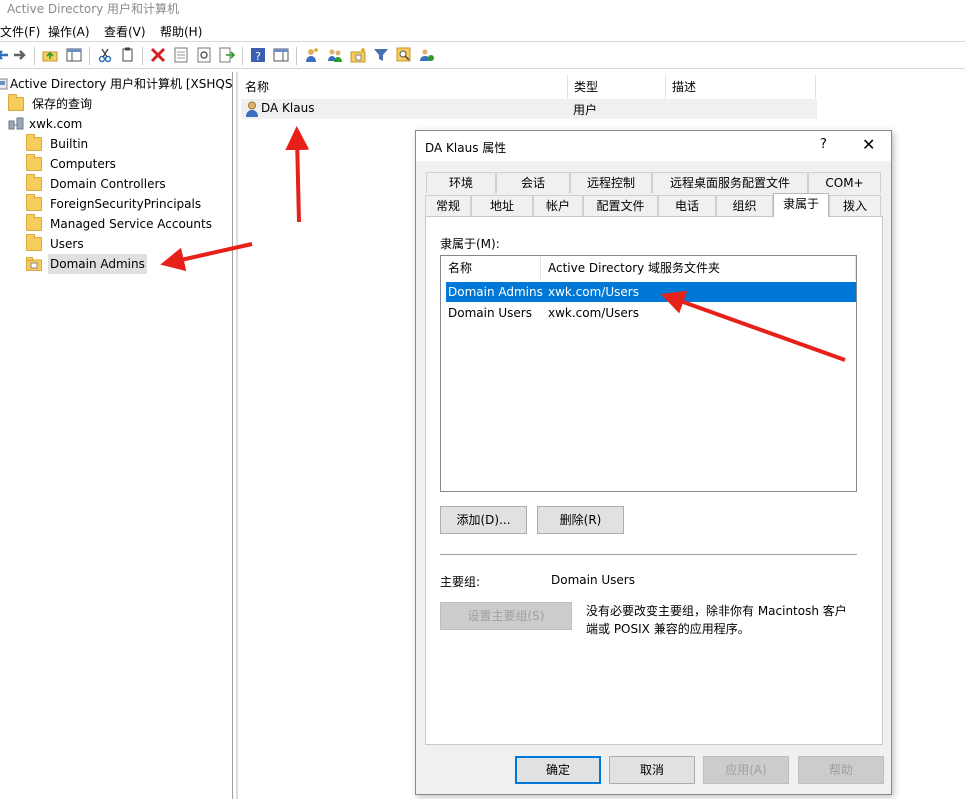 This screenshot has height=799, width=965. I want to click on help-icon: ?, so click(258, 55).